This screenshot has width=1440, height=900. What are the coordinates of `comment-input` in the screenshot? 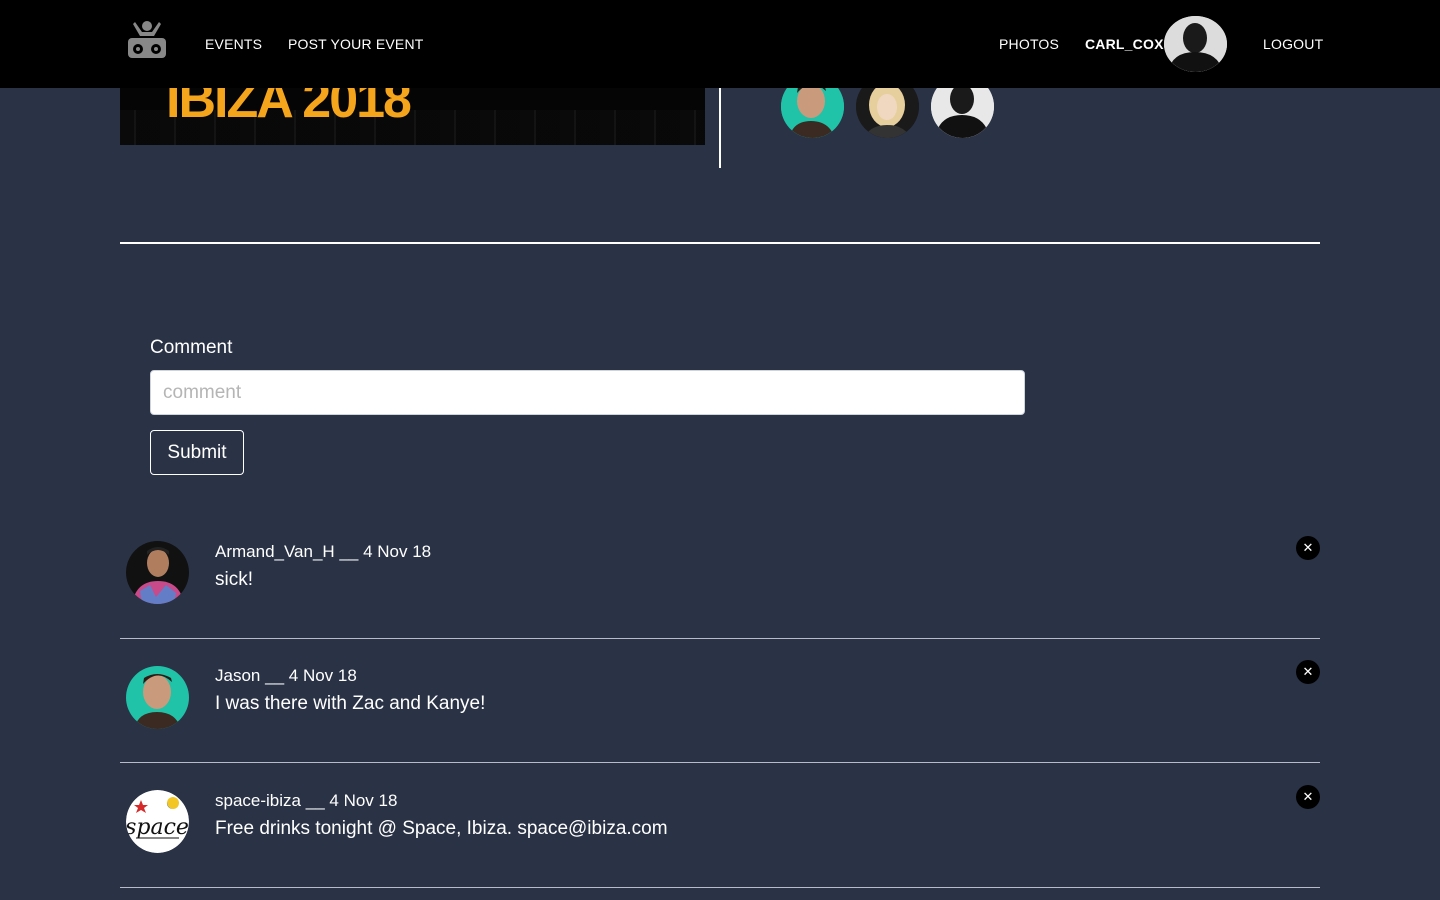 It's located at (587, 392).